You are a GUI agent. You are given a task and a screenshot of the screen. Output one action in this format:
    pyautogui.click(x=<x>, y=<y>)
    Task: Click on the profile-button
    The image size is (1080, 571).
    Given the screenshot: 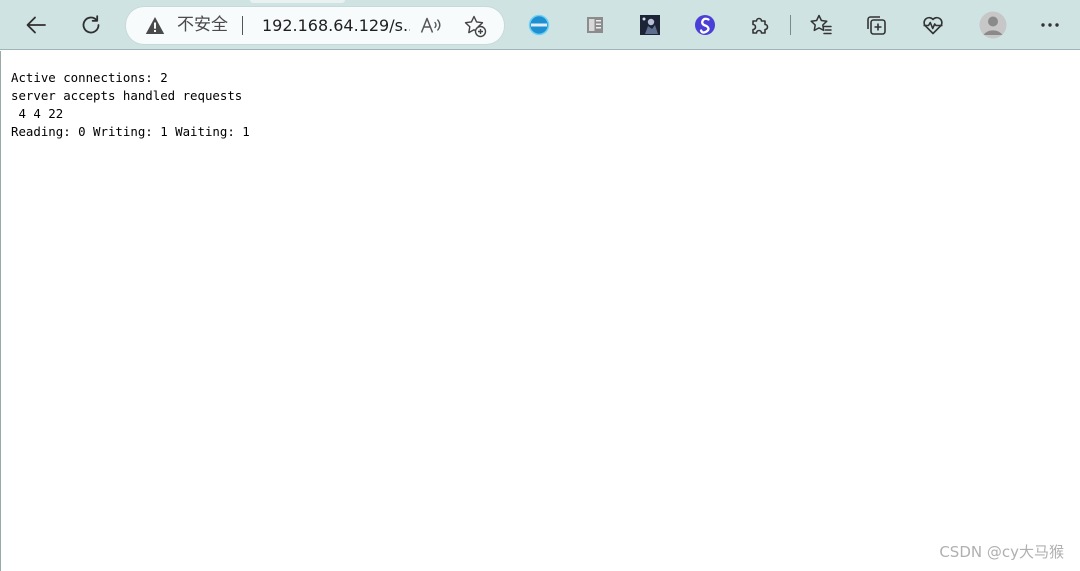 What is the action you would take?
    pyautogui.click(x=993, y=25)
    